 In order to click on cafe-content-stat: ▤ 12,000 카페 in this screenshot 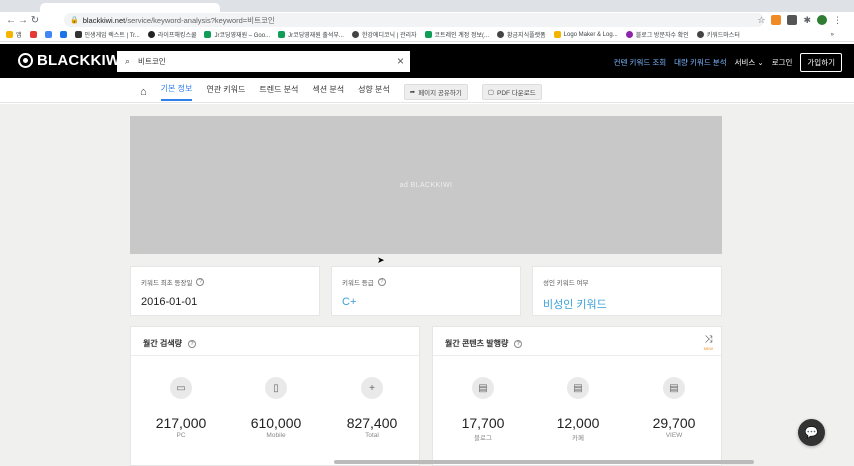, I will do `click(578, 409)`.